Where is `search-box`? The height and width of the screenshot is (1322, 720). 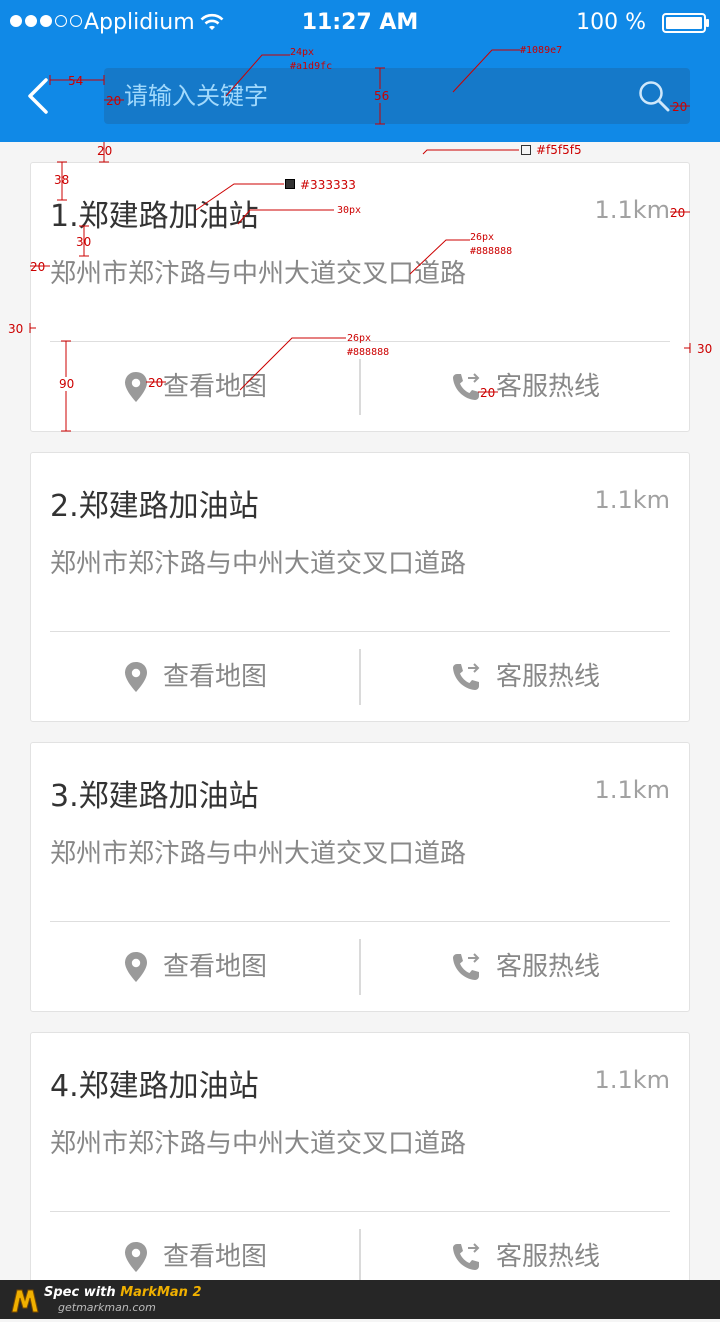
search-box is located at coordinates (397, 96).